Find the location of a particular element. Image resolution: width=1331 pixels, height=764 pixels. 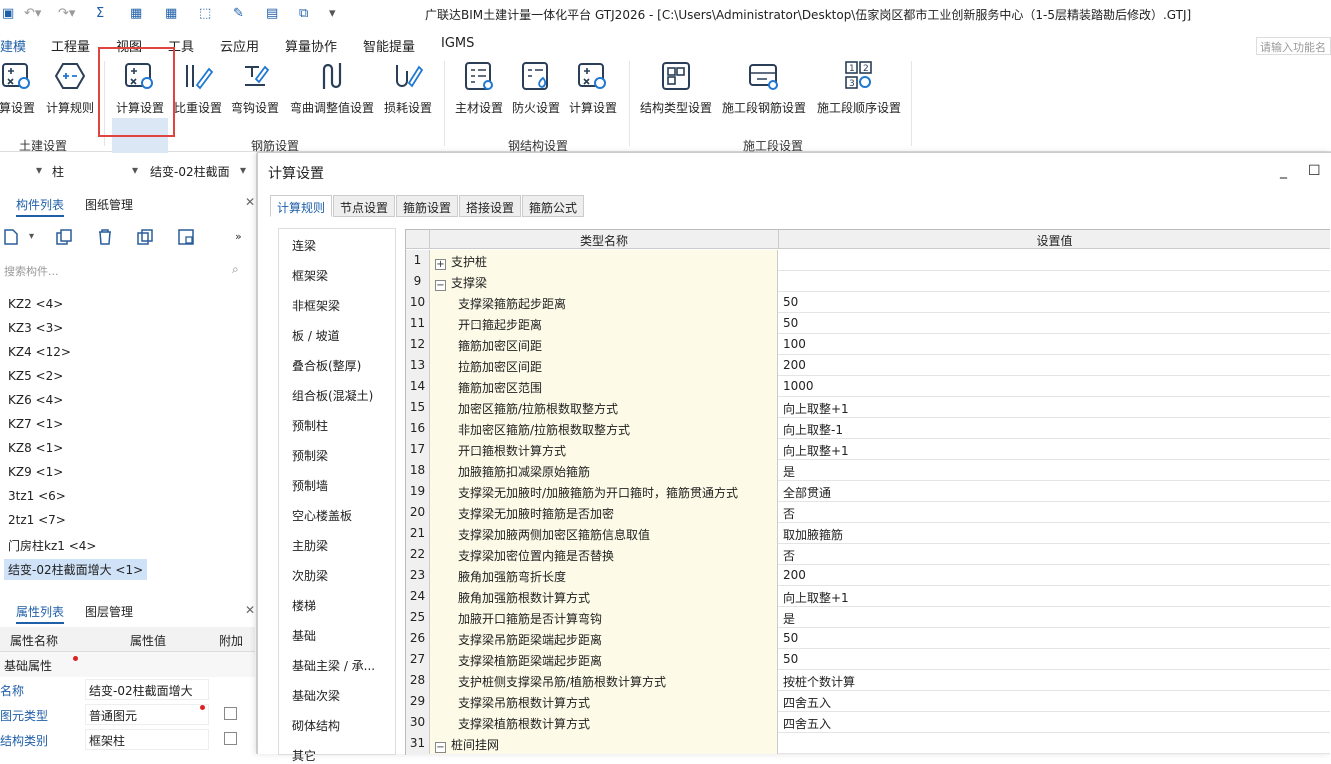

close-icon: ✕ is located at coordinates (250, 202).